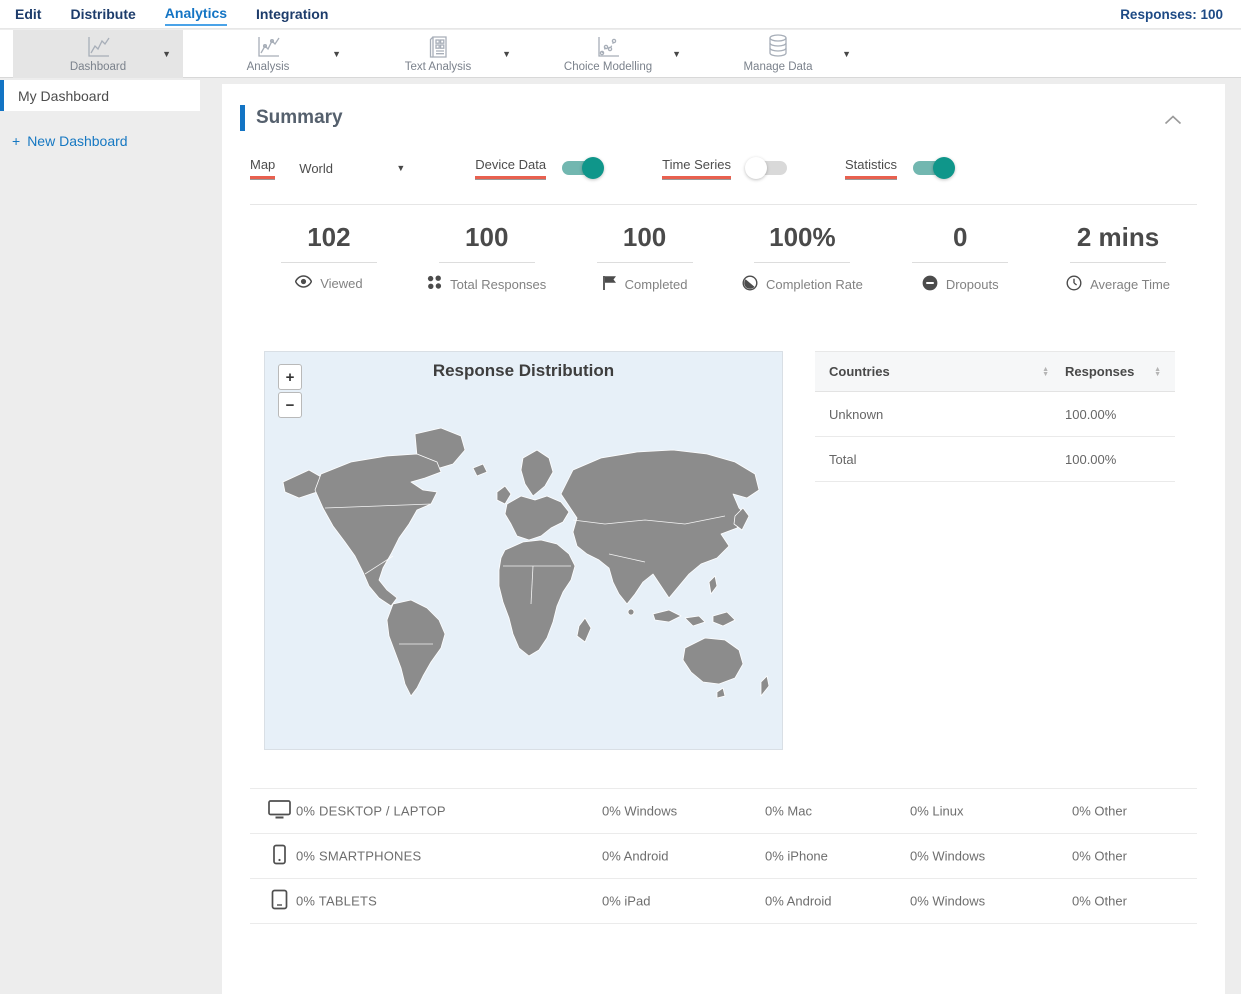 This screenshot has height=994, width=1241. Describe the element at coordinates (290, 377) in the screenshot. I see `map-zoom-in-button: +` at that location.